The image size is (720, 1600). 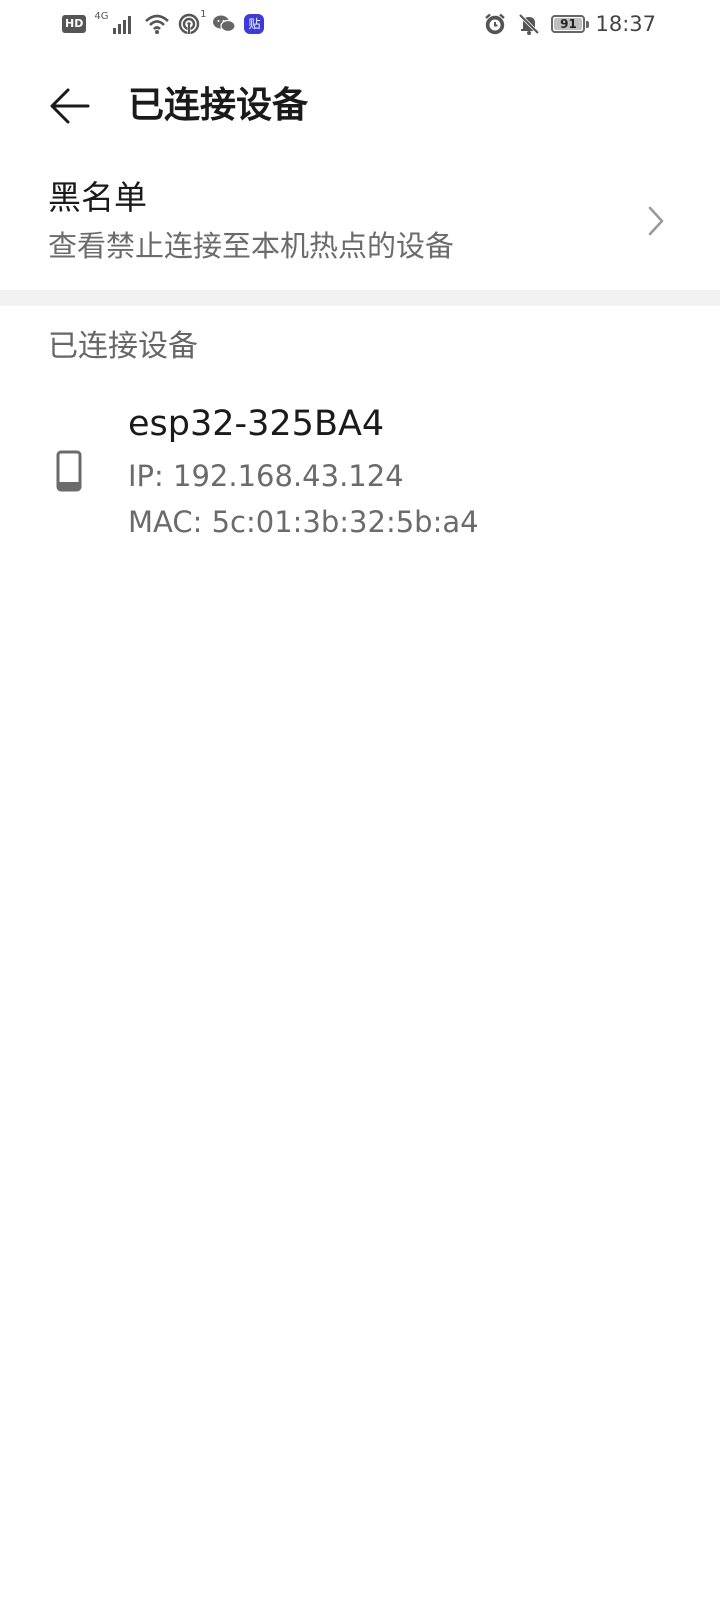 I want to click on back-button, so click(x=70, y=106).